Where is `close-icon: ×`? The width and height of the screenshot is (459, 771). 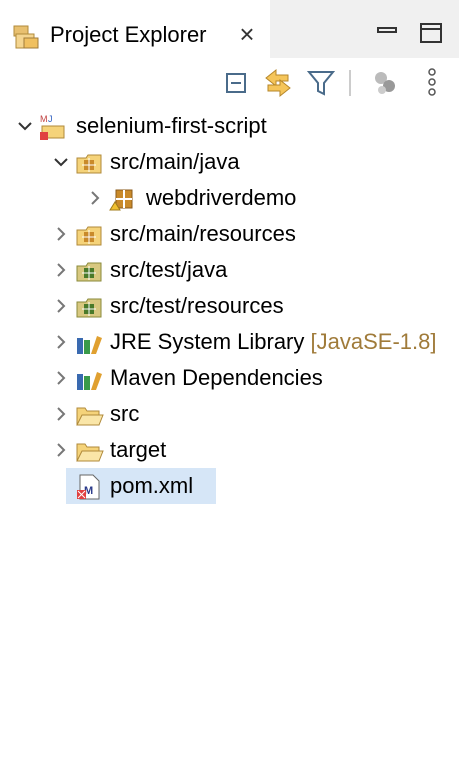
close-icon: × is located at coordinates (247, 34).